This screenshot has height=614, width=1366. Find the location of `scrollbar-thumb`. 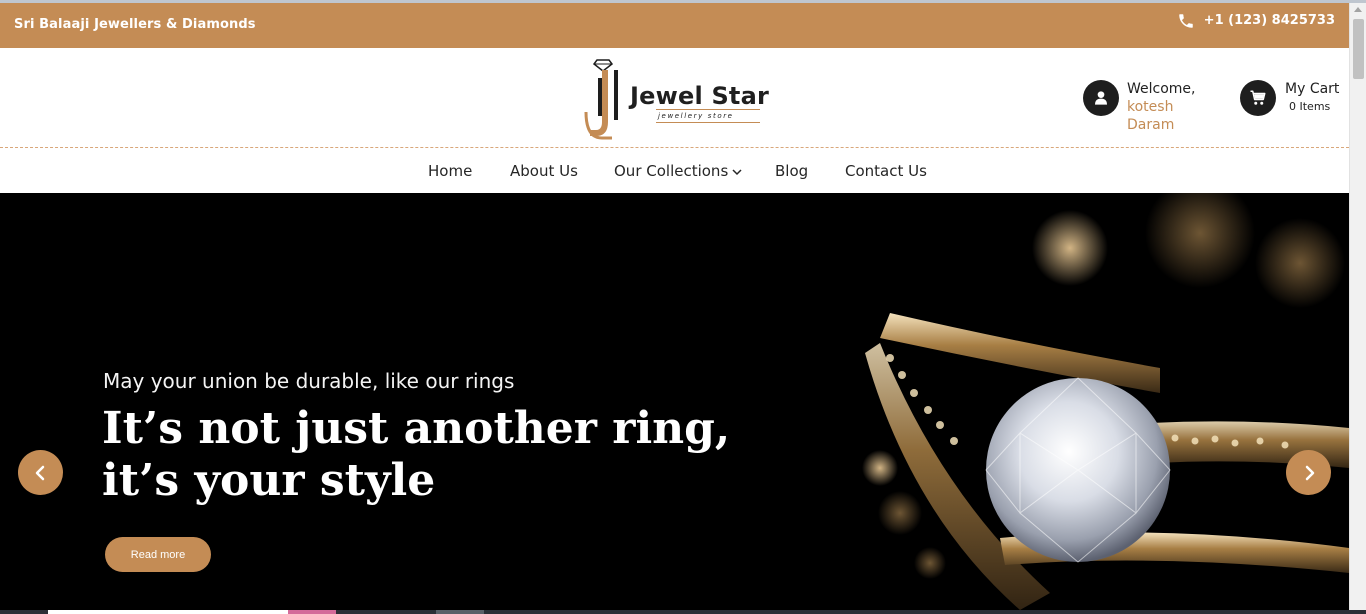

scrollbar-thumb is located at coordinates (1358, 49).